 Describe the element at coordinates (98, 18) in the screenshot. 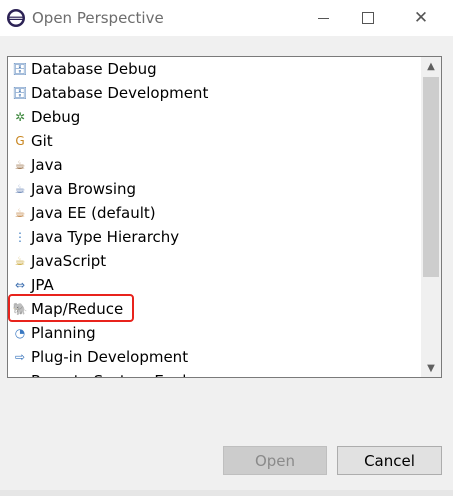

I see `window-title: Open Perspective` at that location.